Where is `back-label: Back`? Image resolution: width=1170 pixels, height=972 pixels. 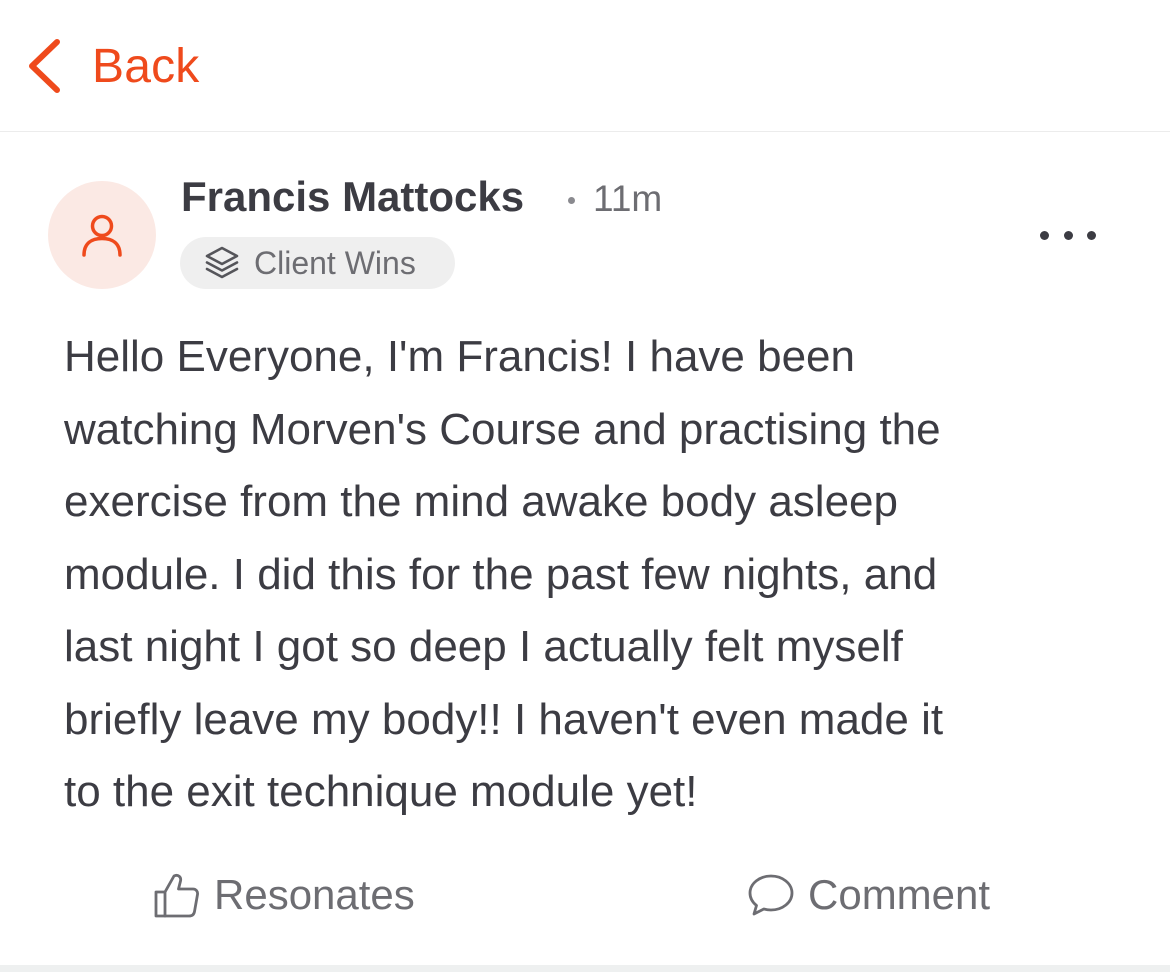 back-label: Back is located at coordinates (146, 66).